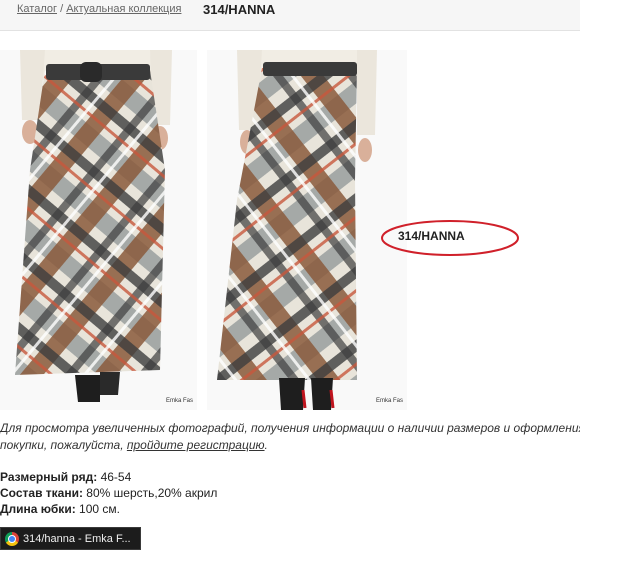  I want to click on spec-value: 80% шерсть,20% акрил, so click(152, 493).